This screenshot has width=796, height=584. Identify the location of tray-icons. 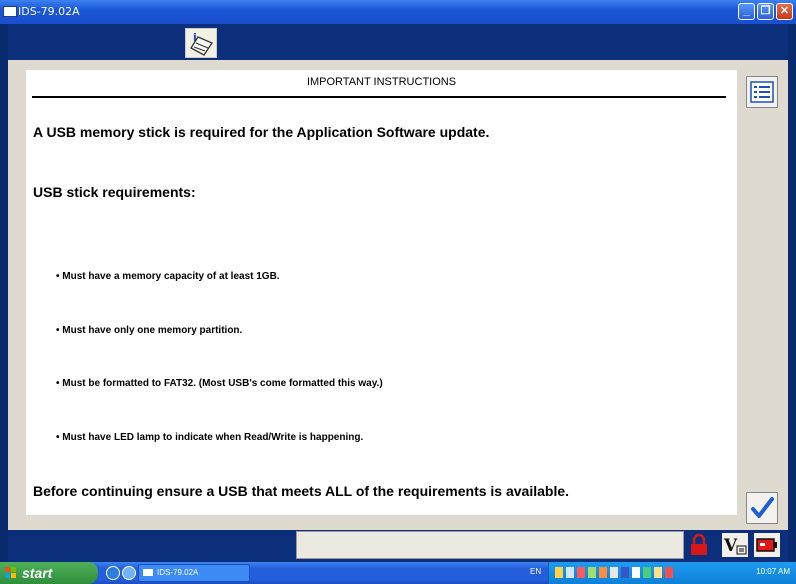
(632, 573).